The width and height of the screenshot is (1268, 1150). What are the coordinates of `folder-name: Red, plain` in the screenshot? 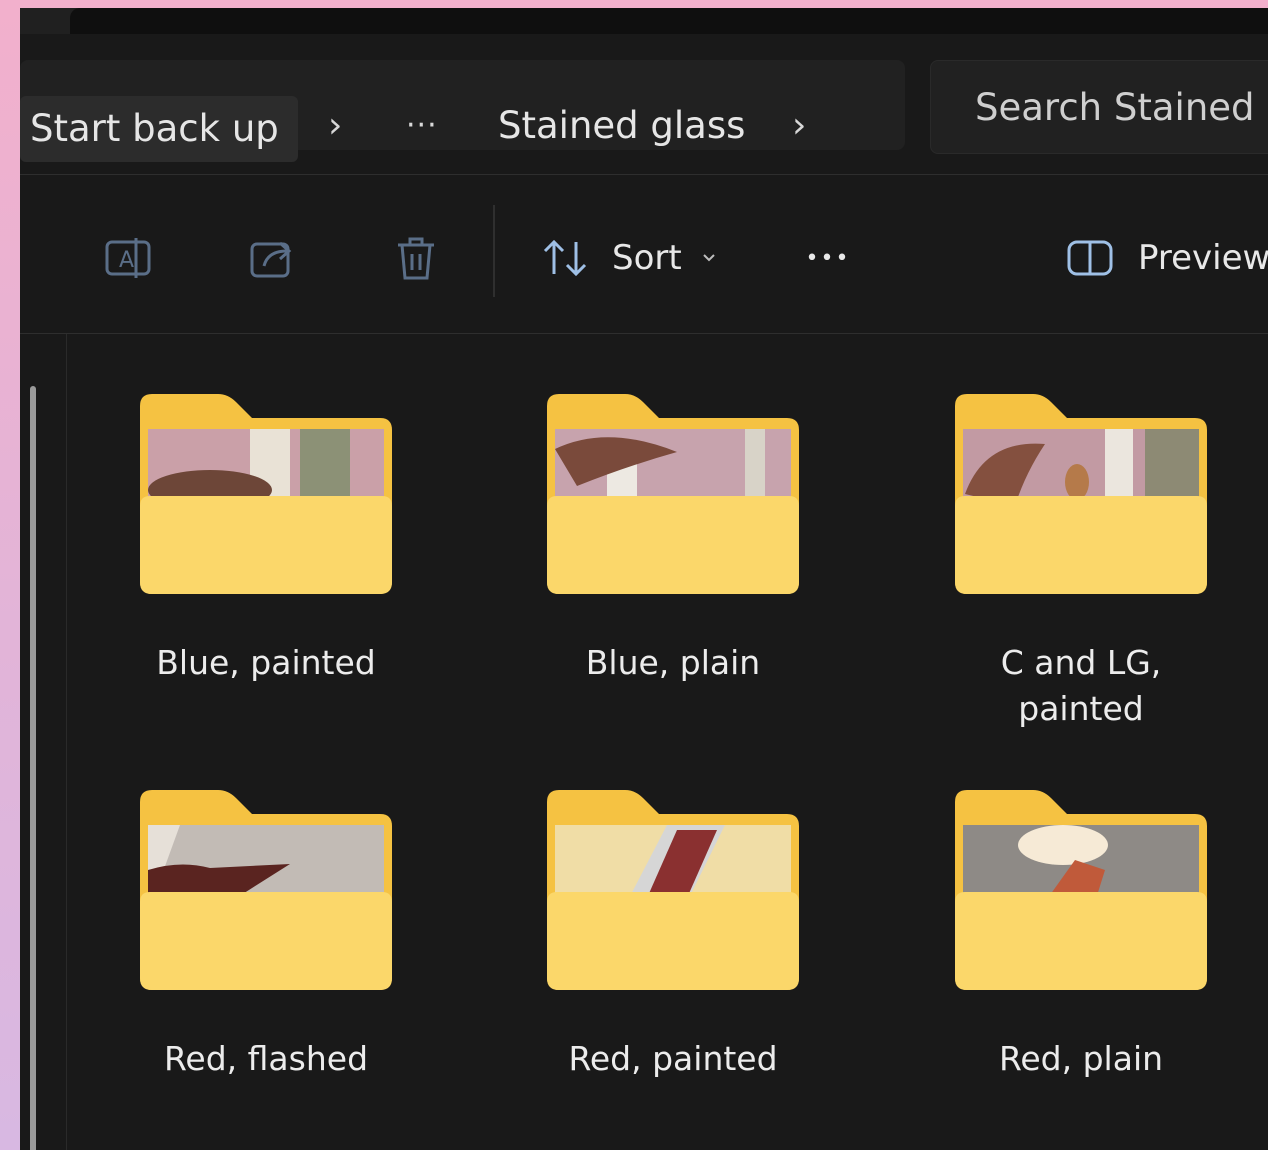 It's located at (1081, 1058).